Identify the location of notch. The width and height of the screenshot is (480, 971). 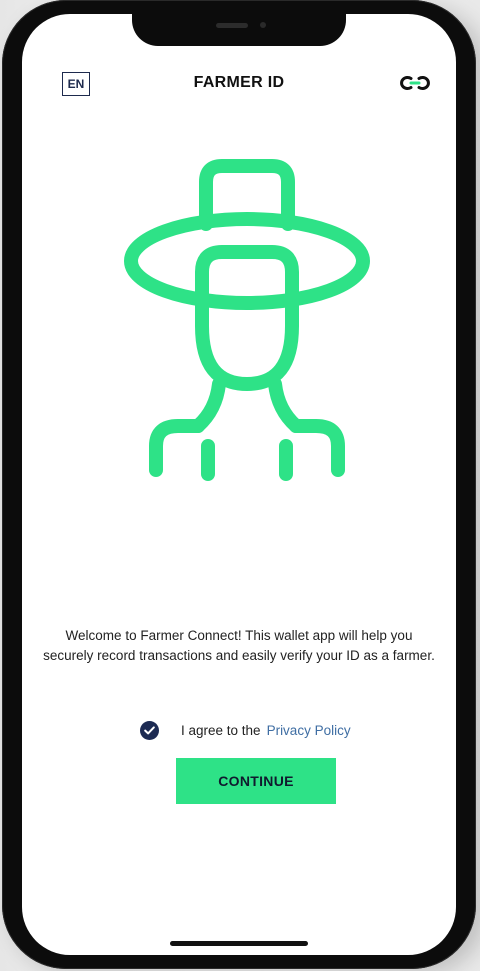
(239, 30).